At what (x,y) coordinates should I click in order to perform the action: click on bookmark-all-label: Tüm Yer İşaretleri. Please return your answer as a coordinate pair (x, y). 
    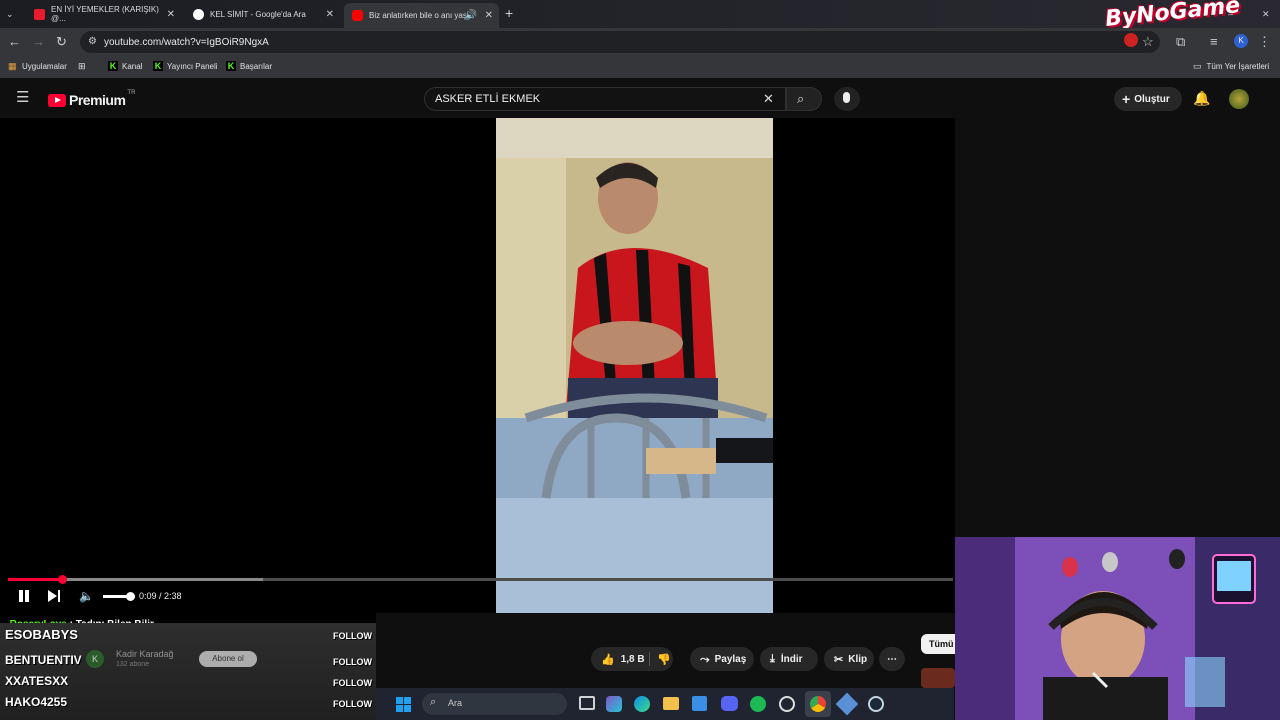
    Looking at the image, I should click on (1238, 66).